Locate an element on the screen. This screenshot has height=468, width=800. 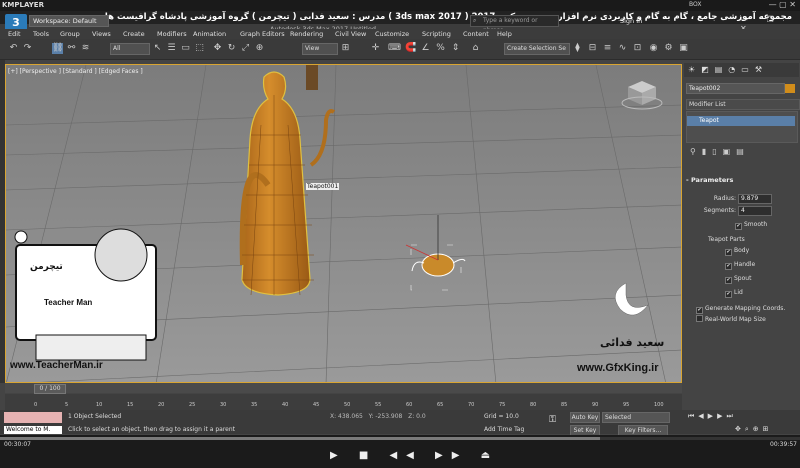
command-panel-tabs: ☀◩▤◔▭⚒ is located at coordinates (741, 70).